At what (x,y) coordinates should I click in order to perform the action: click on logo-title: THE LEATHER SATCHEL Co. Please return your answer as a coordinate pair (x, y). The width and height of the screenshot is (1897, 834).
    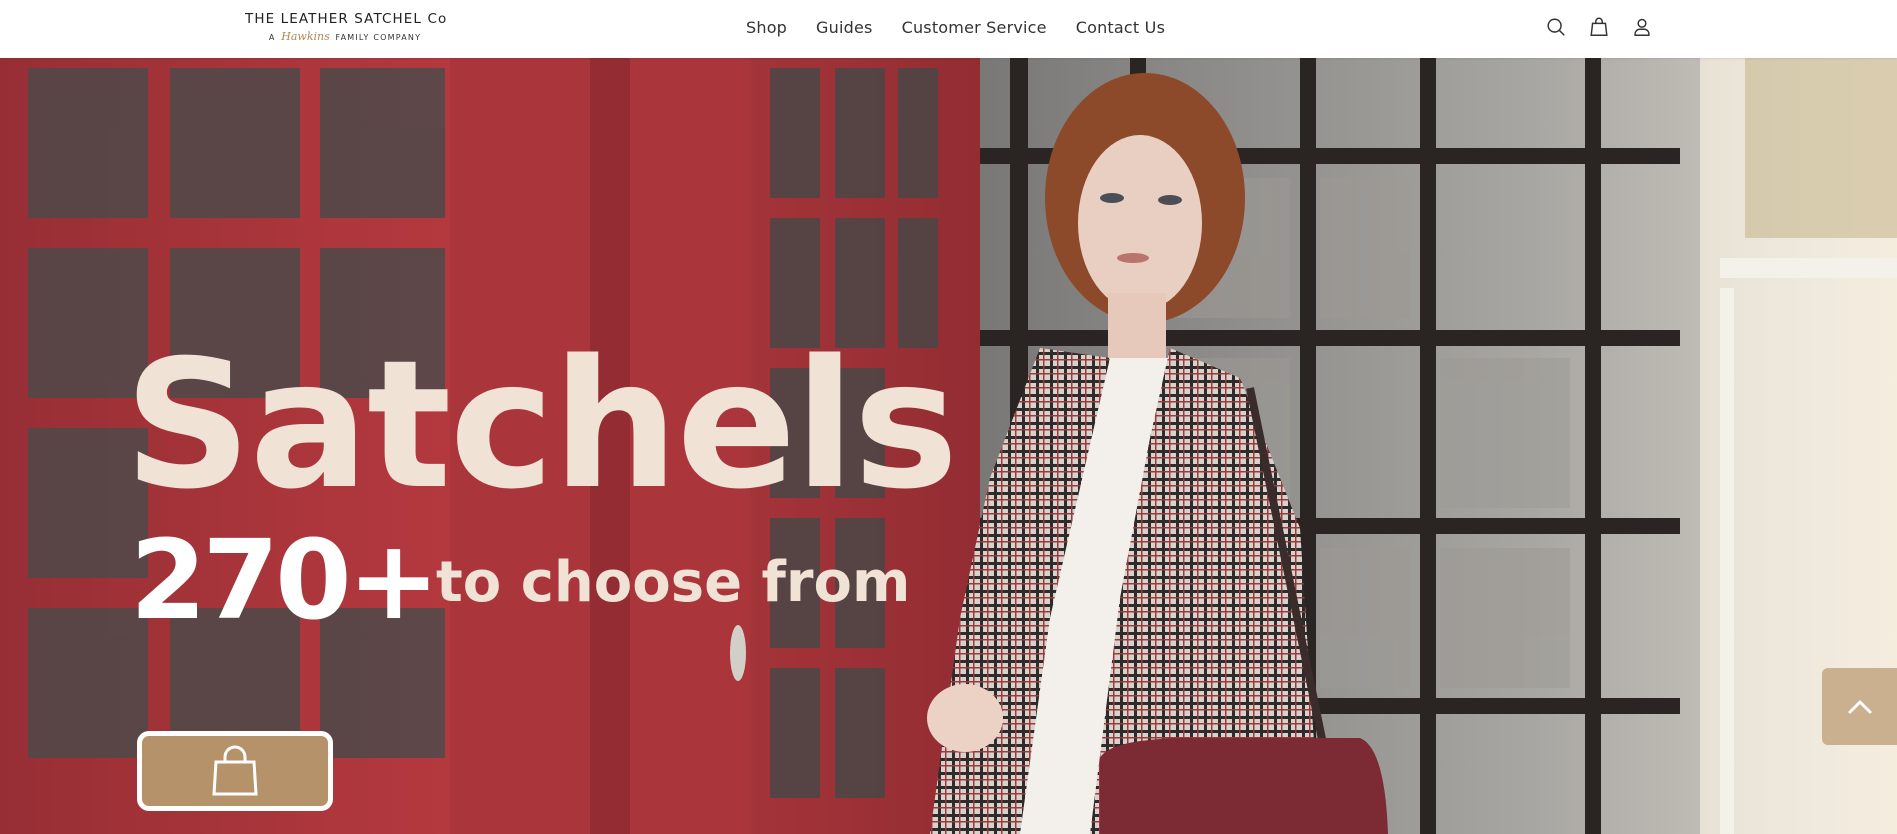
    Looking at the image, I should click on (346, 19).